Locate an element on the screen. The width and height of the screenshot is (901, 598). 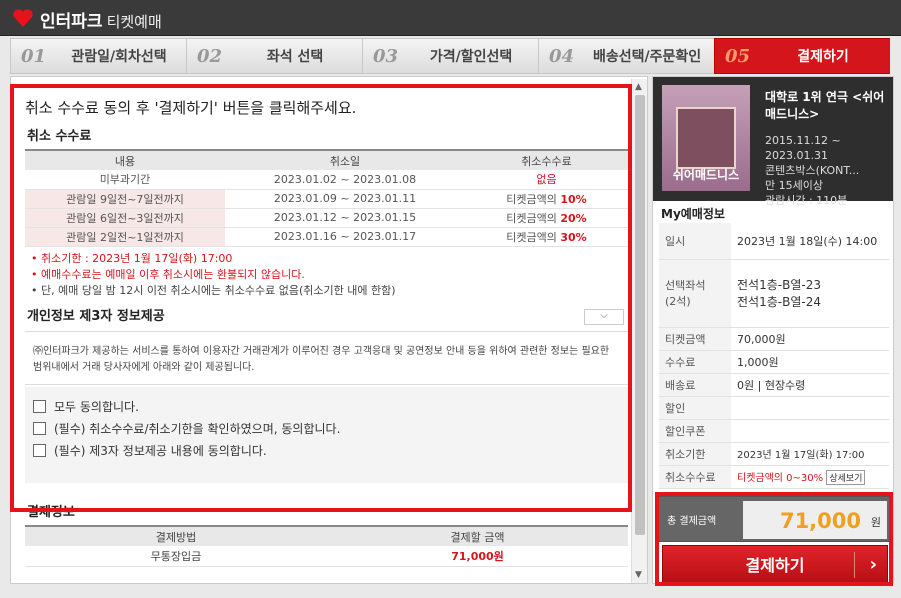
table-row: 배송료 0원 | 현장수령 is located at coordinates (774, 385).